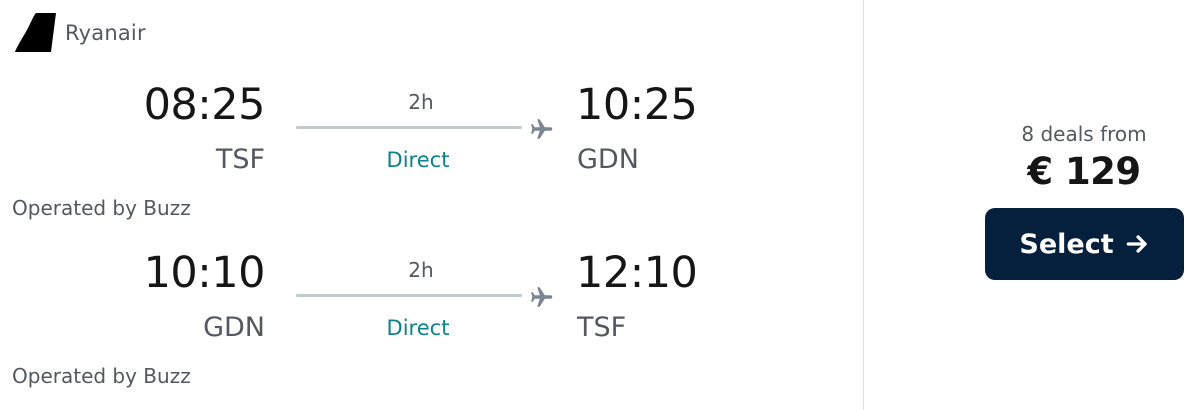 The image size is (1188, 410). Describe the element at coordinates (234, 327) in the screenshot. I see `departure-airport-code: GDN` at that location.